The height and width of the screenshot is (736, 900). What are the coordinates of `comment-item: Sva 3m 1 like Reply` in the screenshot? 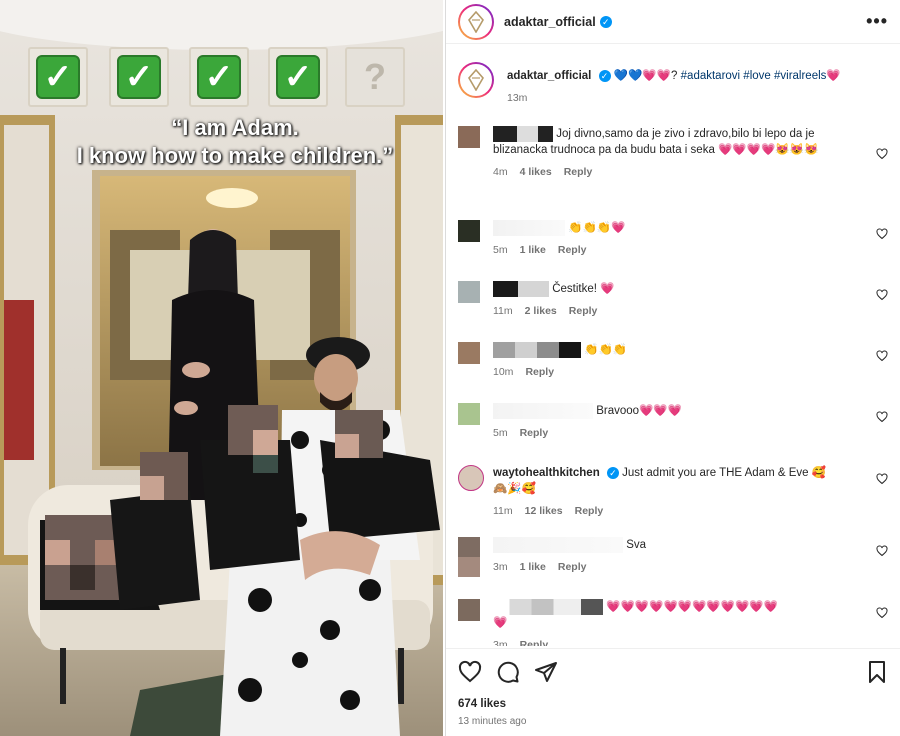 It's located at (673, 568).